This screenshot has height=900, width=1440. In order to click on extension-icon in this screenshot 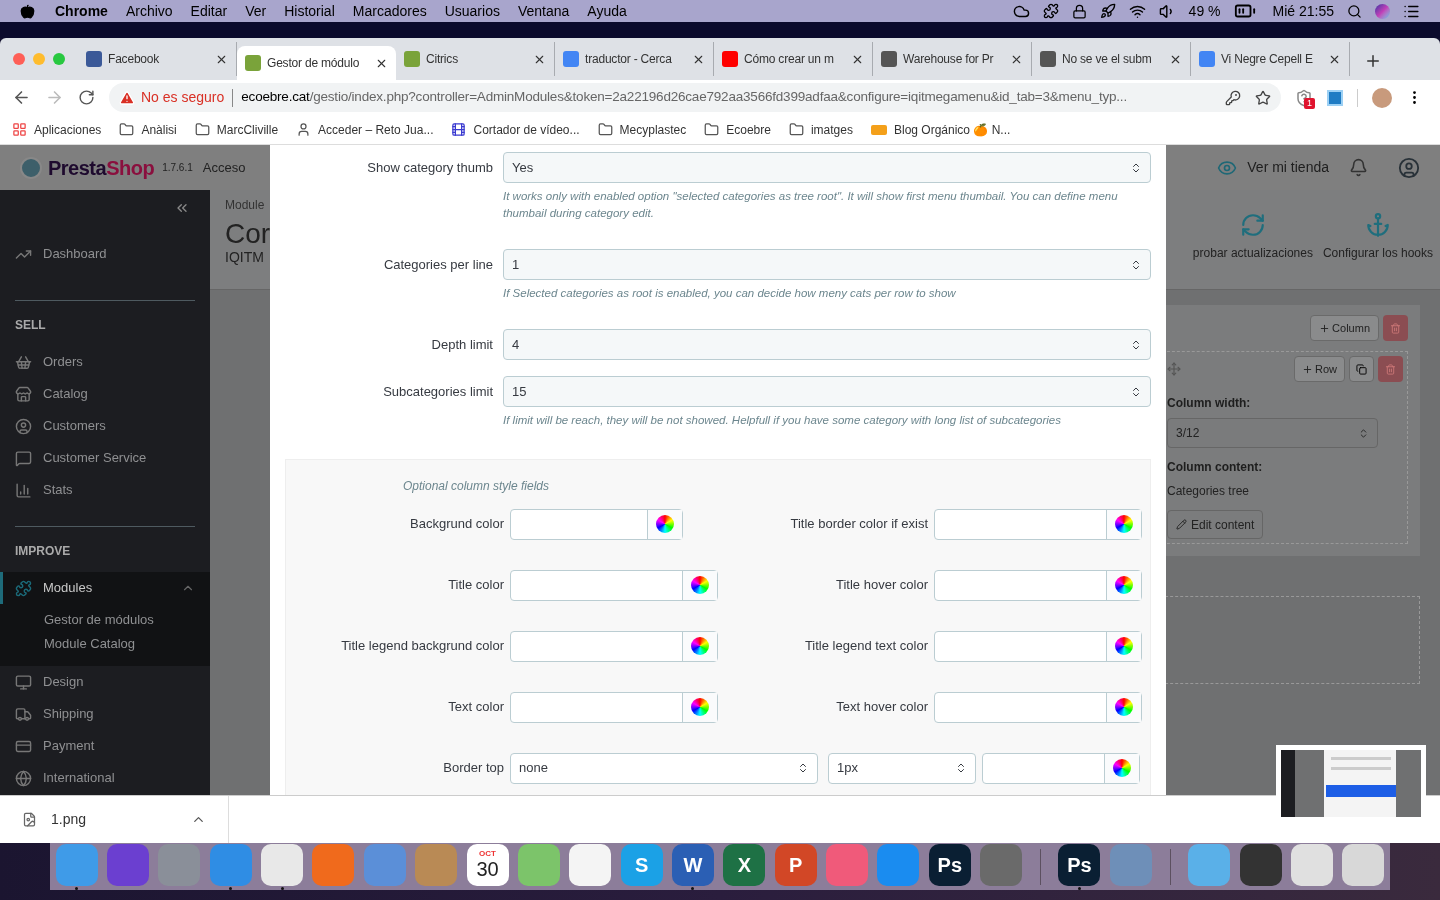, I will do `click(1335, 97)`.